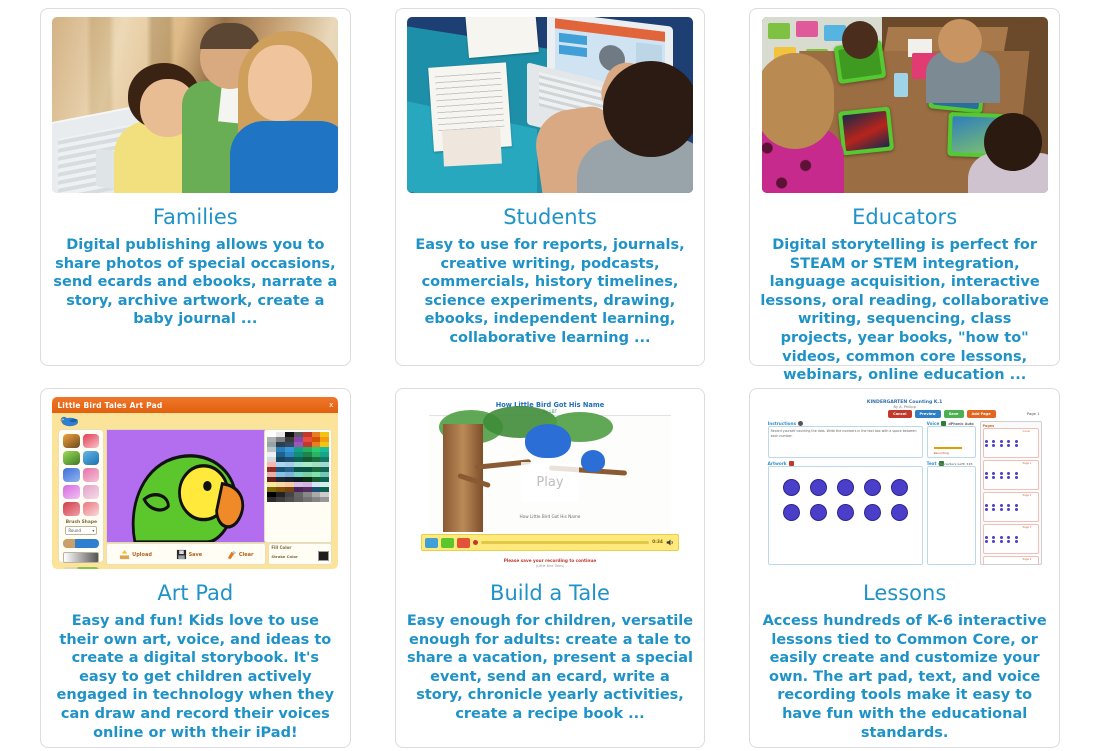 The height and width of the screenshot is (751, 1100). What do you see at coordinates (1010, 475) in the screenshot?
I see `page-thumbnail: Page 1` at bounding box center [1010, 475].